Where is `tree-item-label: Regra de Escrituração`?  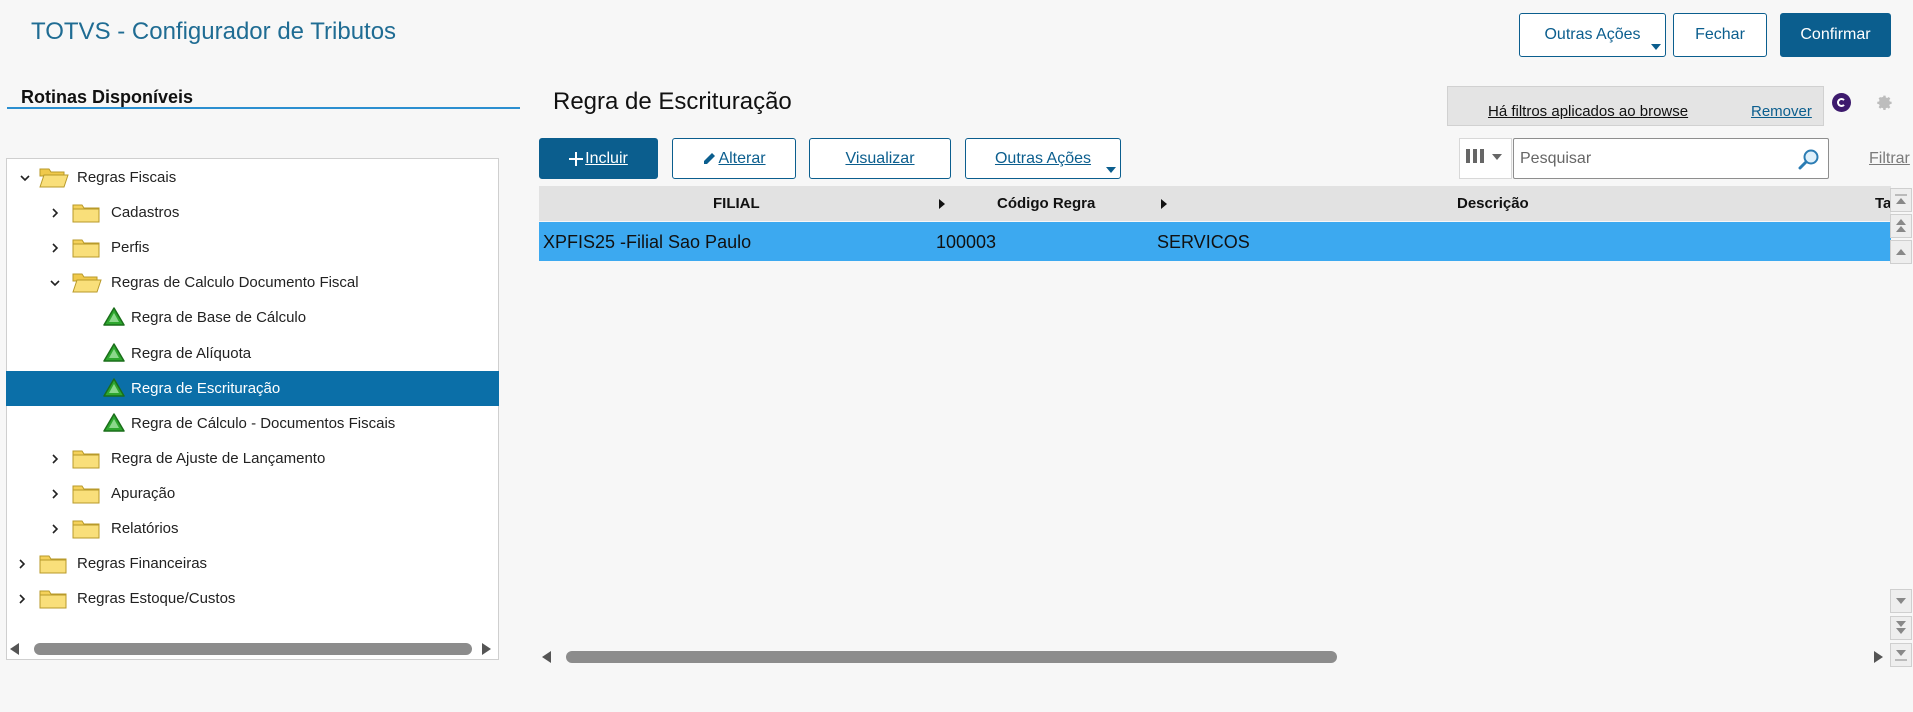
tree-item-label: Regra de Escrituração is located at coordinates (206, 388).